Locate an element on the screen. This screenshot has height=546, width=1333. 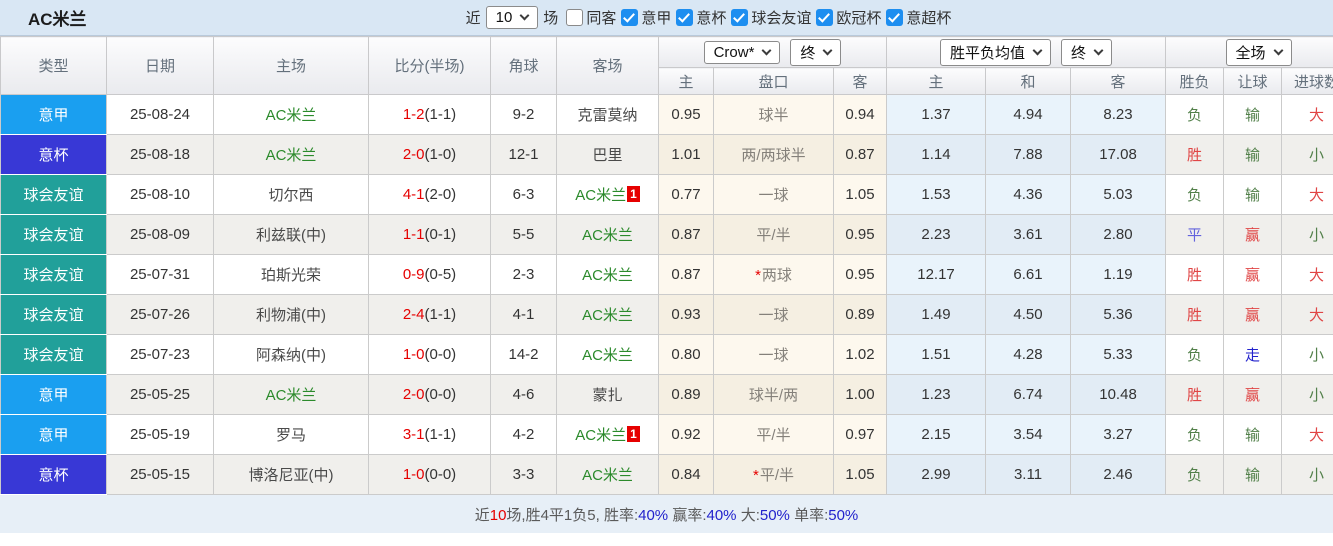
corner-score: 2-3 is located at coordinates (523, 274).